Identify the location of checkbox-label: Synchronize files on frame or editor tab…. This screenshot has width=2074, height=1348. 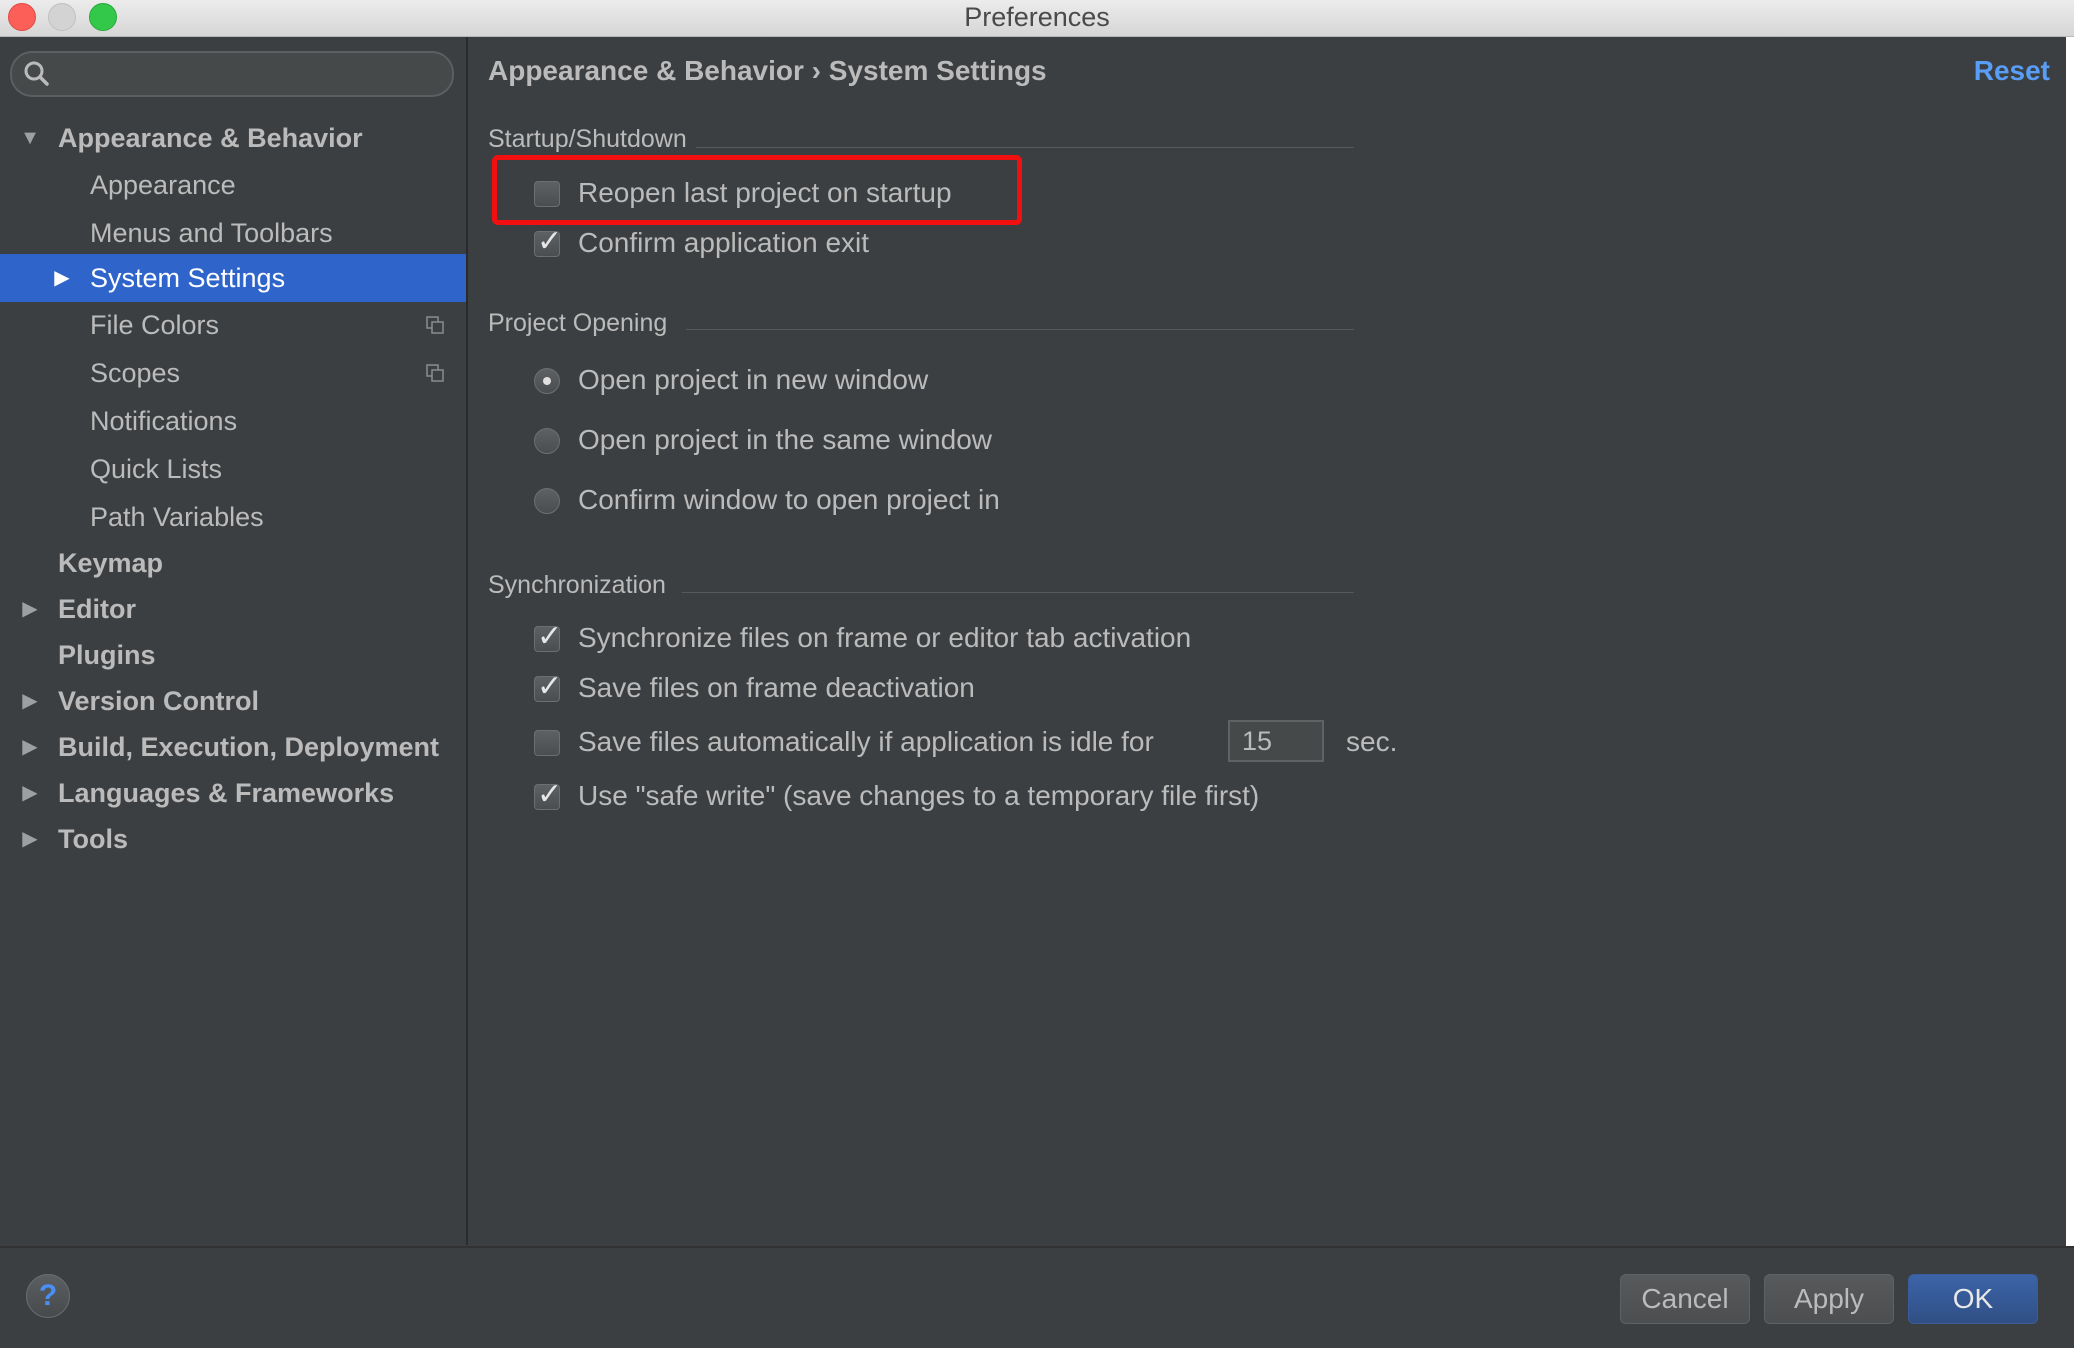
(885, 637).